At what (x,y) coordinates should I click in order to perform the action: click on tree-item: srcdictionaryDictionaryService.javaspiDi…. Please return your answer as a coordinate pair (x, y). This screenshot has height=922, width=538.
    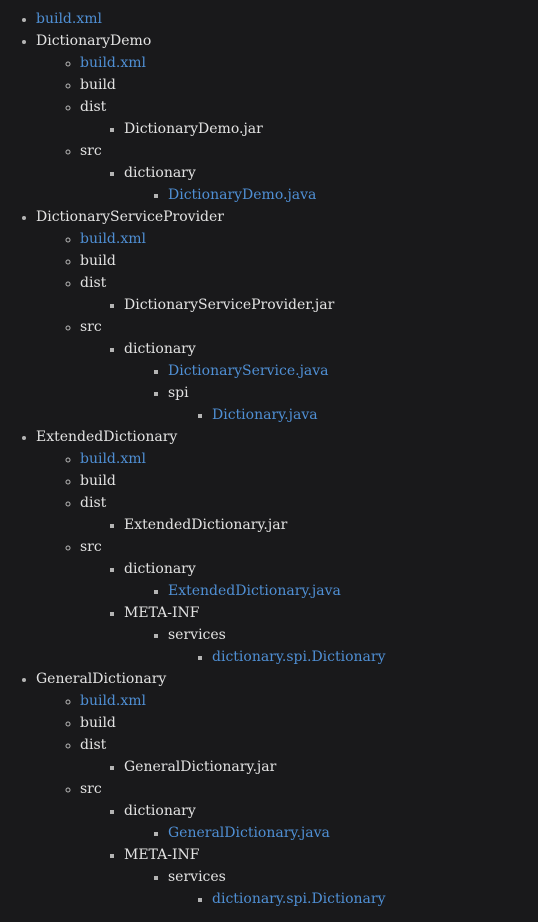
    Looking at the image, I should click on (309, 371).